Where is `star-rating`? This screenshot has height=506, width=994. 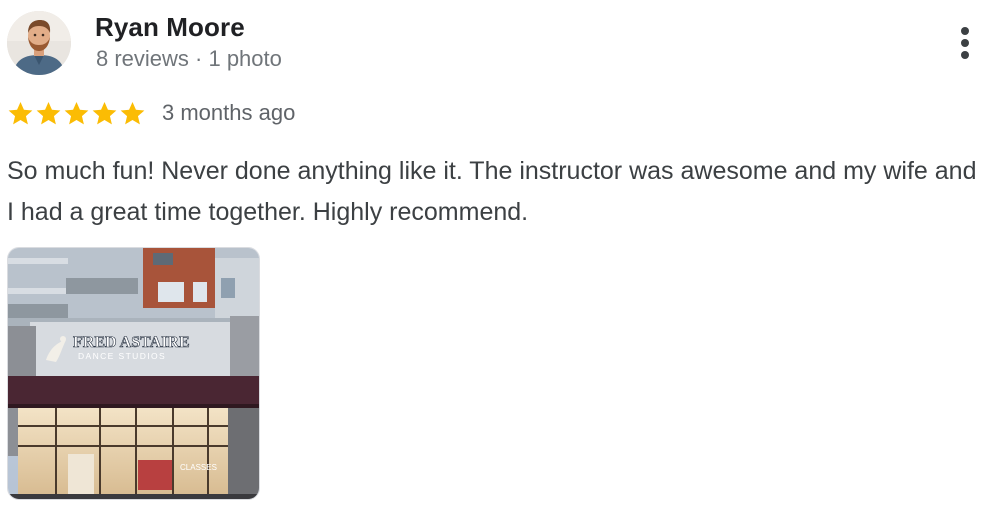
star-rating is located at coordinates (76, 113).